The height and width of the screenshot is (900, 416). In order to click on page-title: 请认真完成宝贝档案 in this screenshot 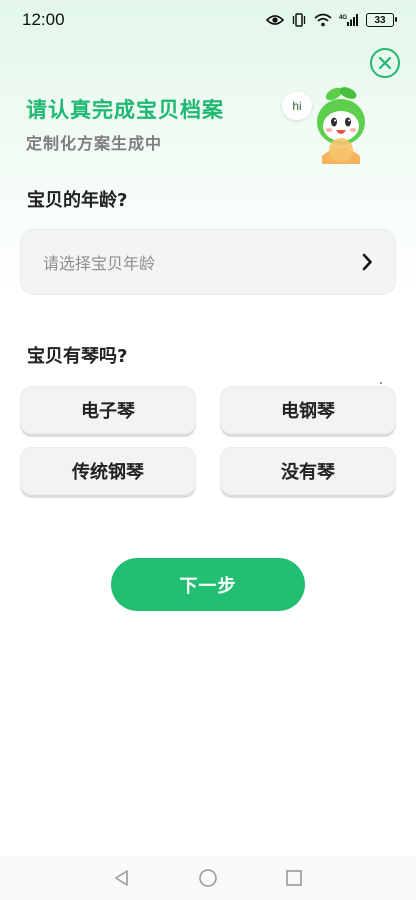, I will do `click(125, 110)`.